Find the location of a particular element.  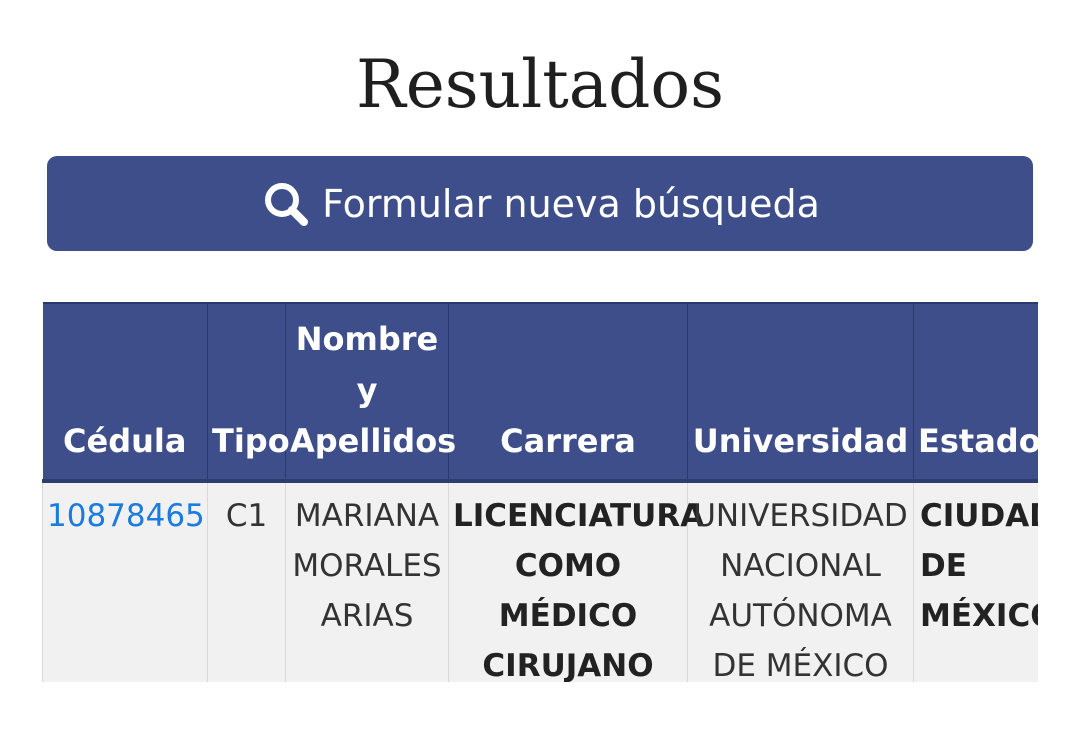

cell-nombre: MARIANA MORALES ARIAS is located at coordinates (367, 581).